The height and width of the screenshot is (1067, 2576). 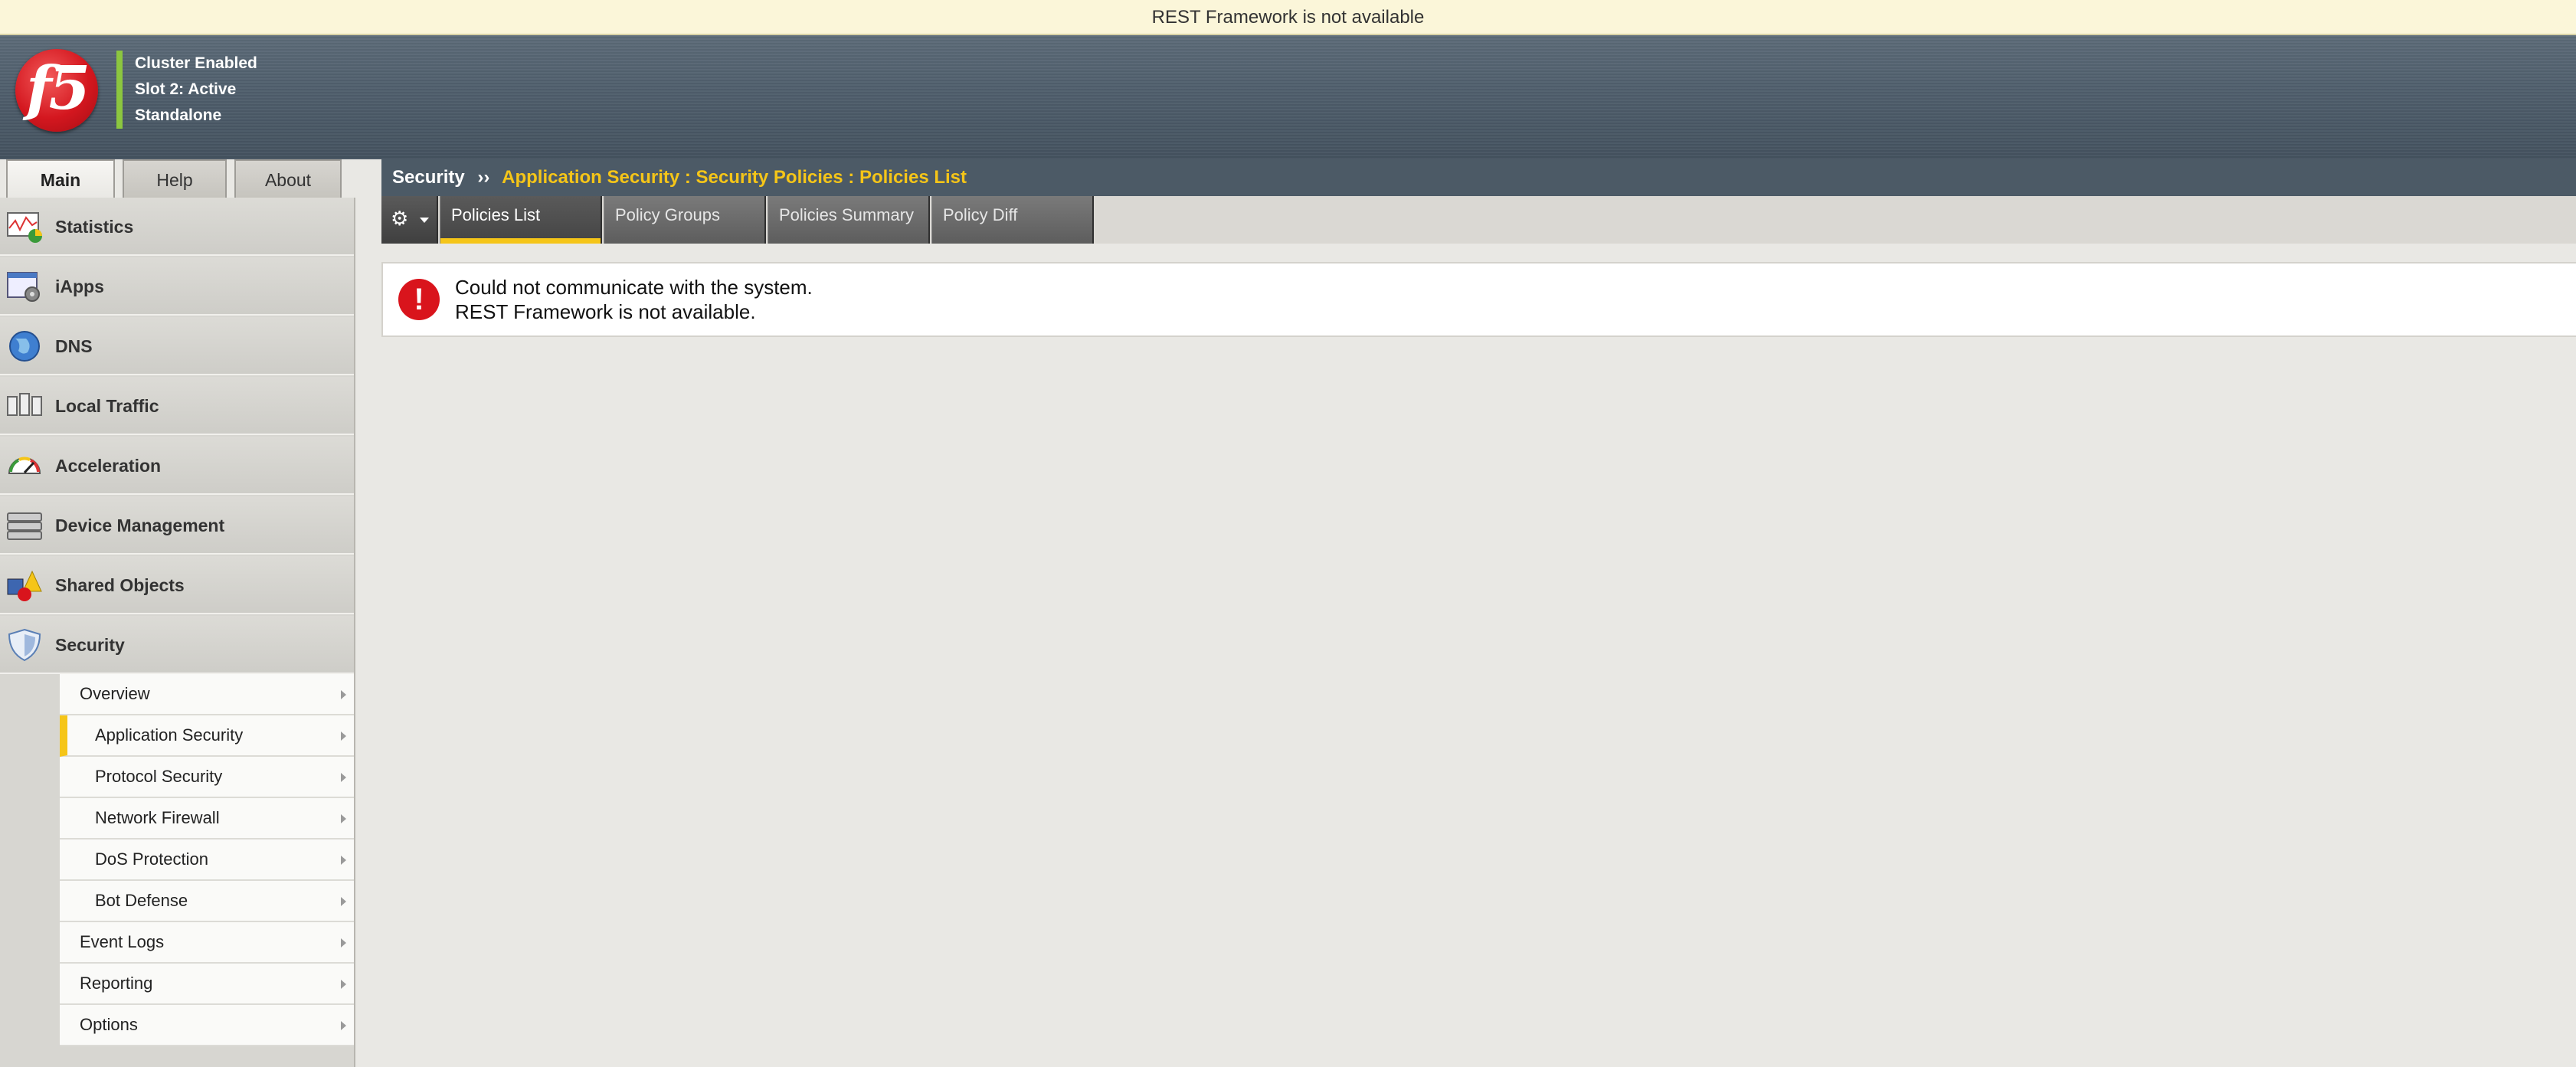 I want to click on nav-item-acceleration: Acceleration, so click(x=177, y=466).